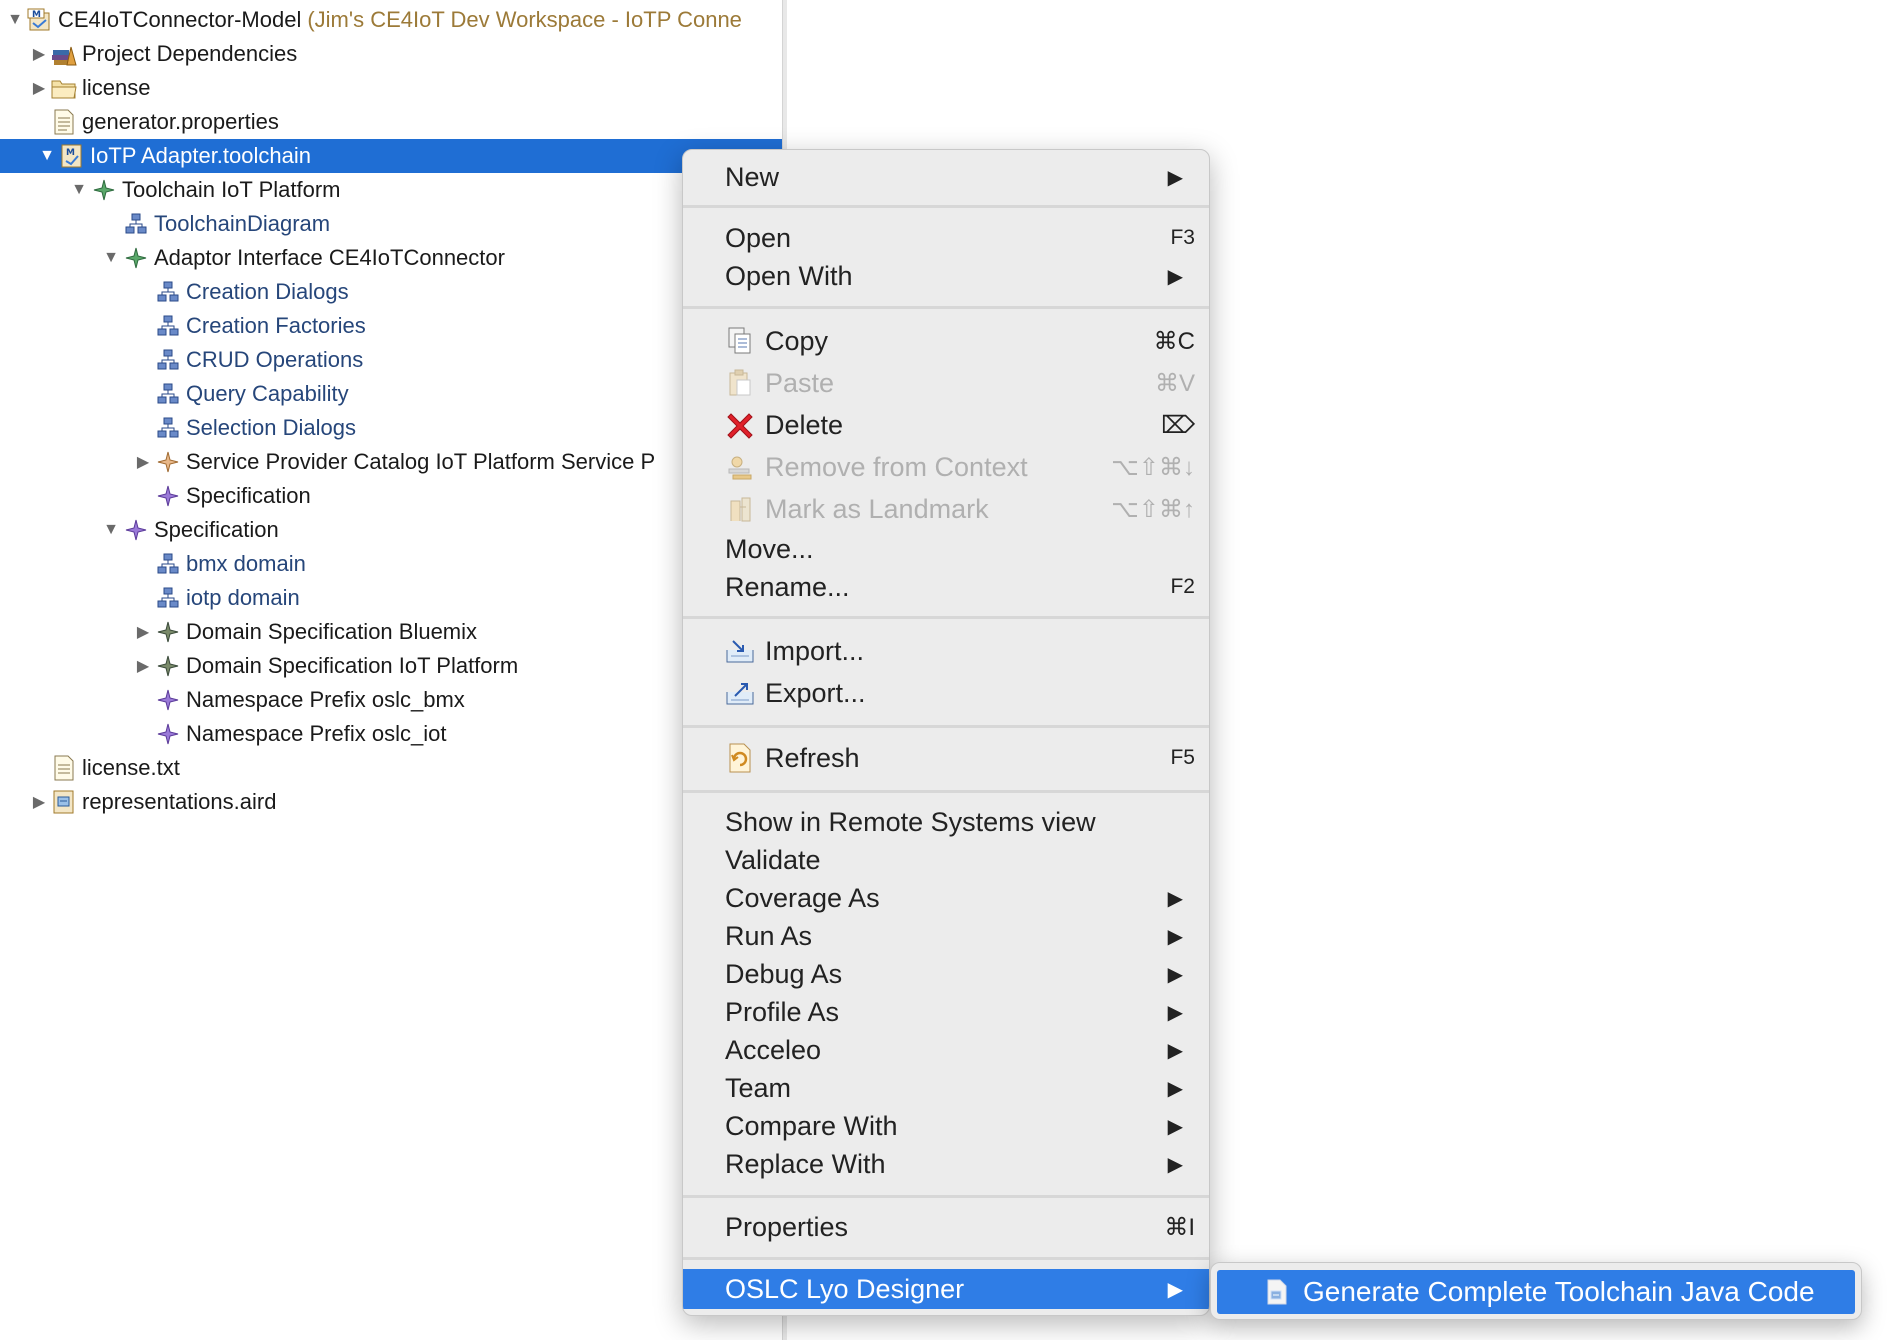  I want to click on menu-item-copy: Copy ⌘C, so click(946, 341).